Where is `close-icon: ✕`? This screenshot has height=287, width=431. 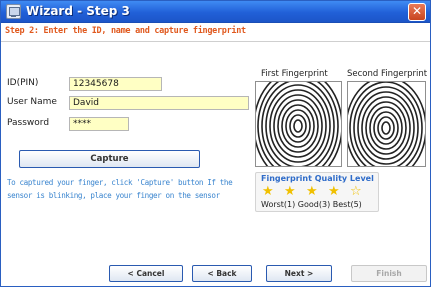 close-icon: ✕ is located at coordinates (417, 11).